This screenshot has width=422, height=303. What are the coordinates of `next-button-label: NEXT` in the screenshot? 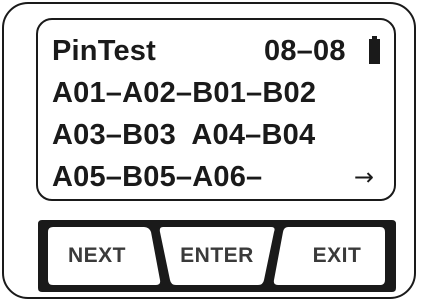 It's located at (96, 255).